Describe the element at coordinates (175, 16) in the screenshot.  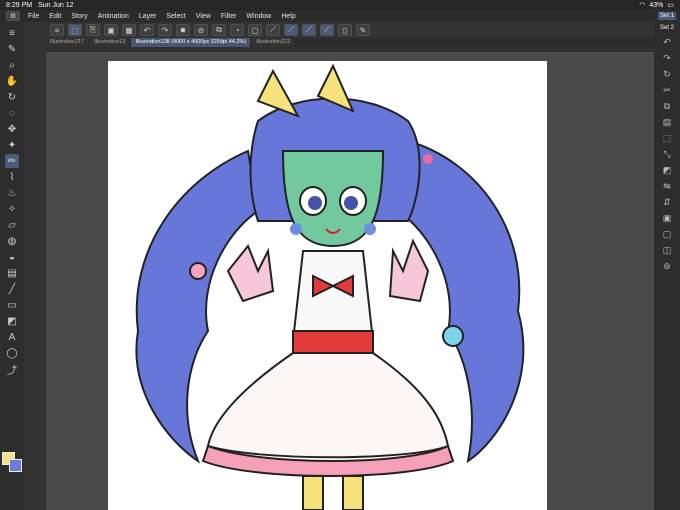
I see `menu-select: Select` at that location.